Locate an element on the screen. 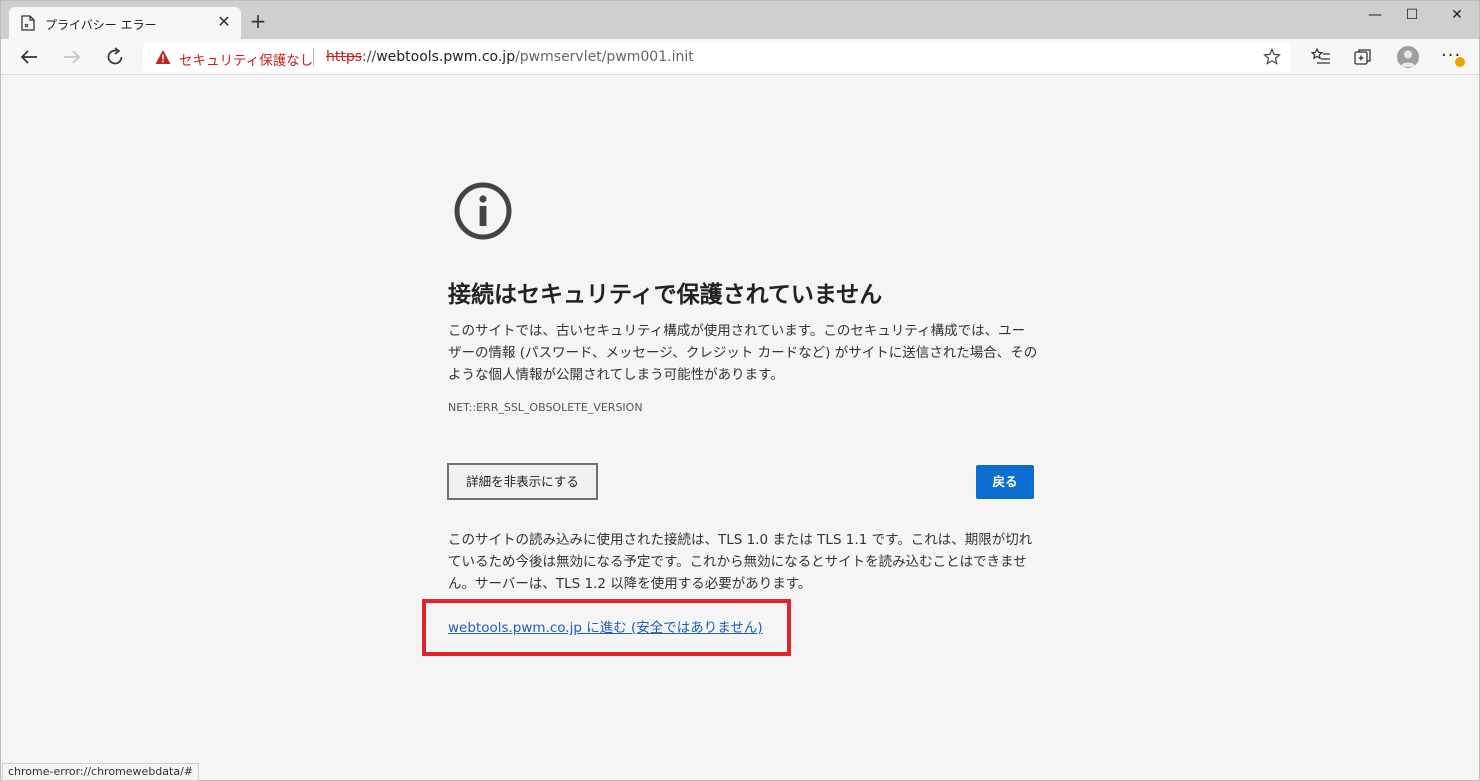  page-error-icon is located at coordinates (28, 23).